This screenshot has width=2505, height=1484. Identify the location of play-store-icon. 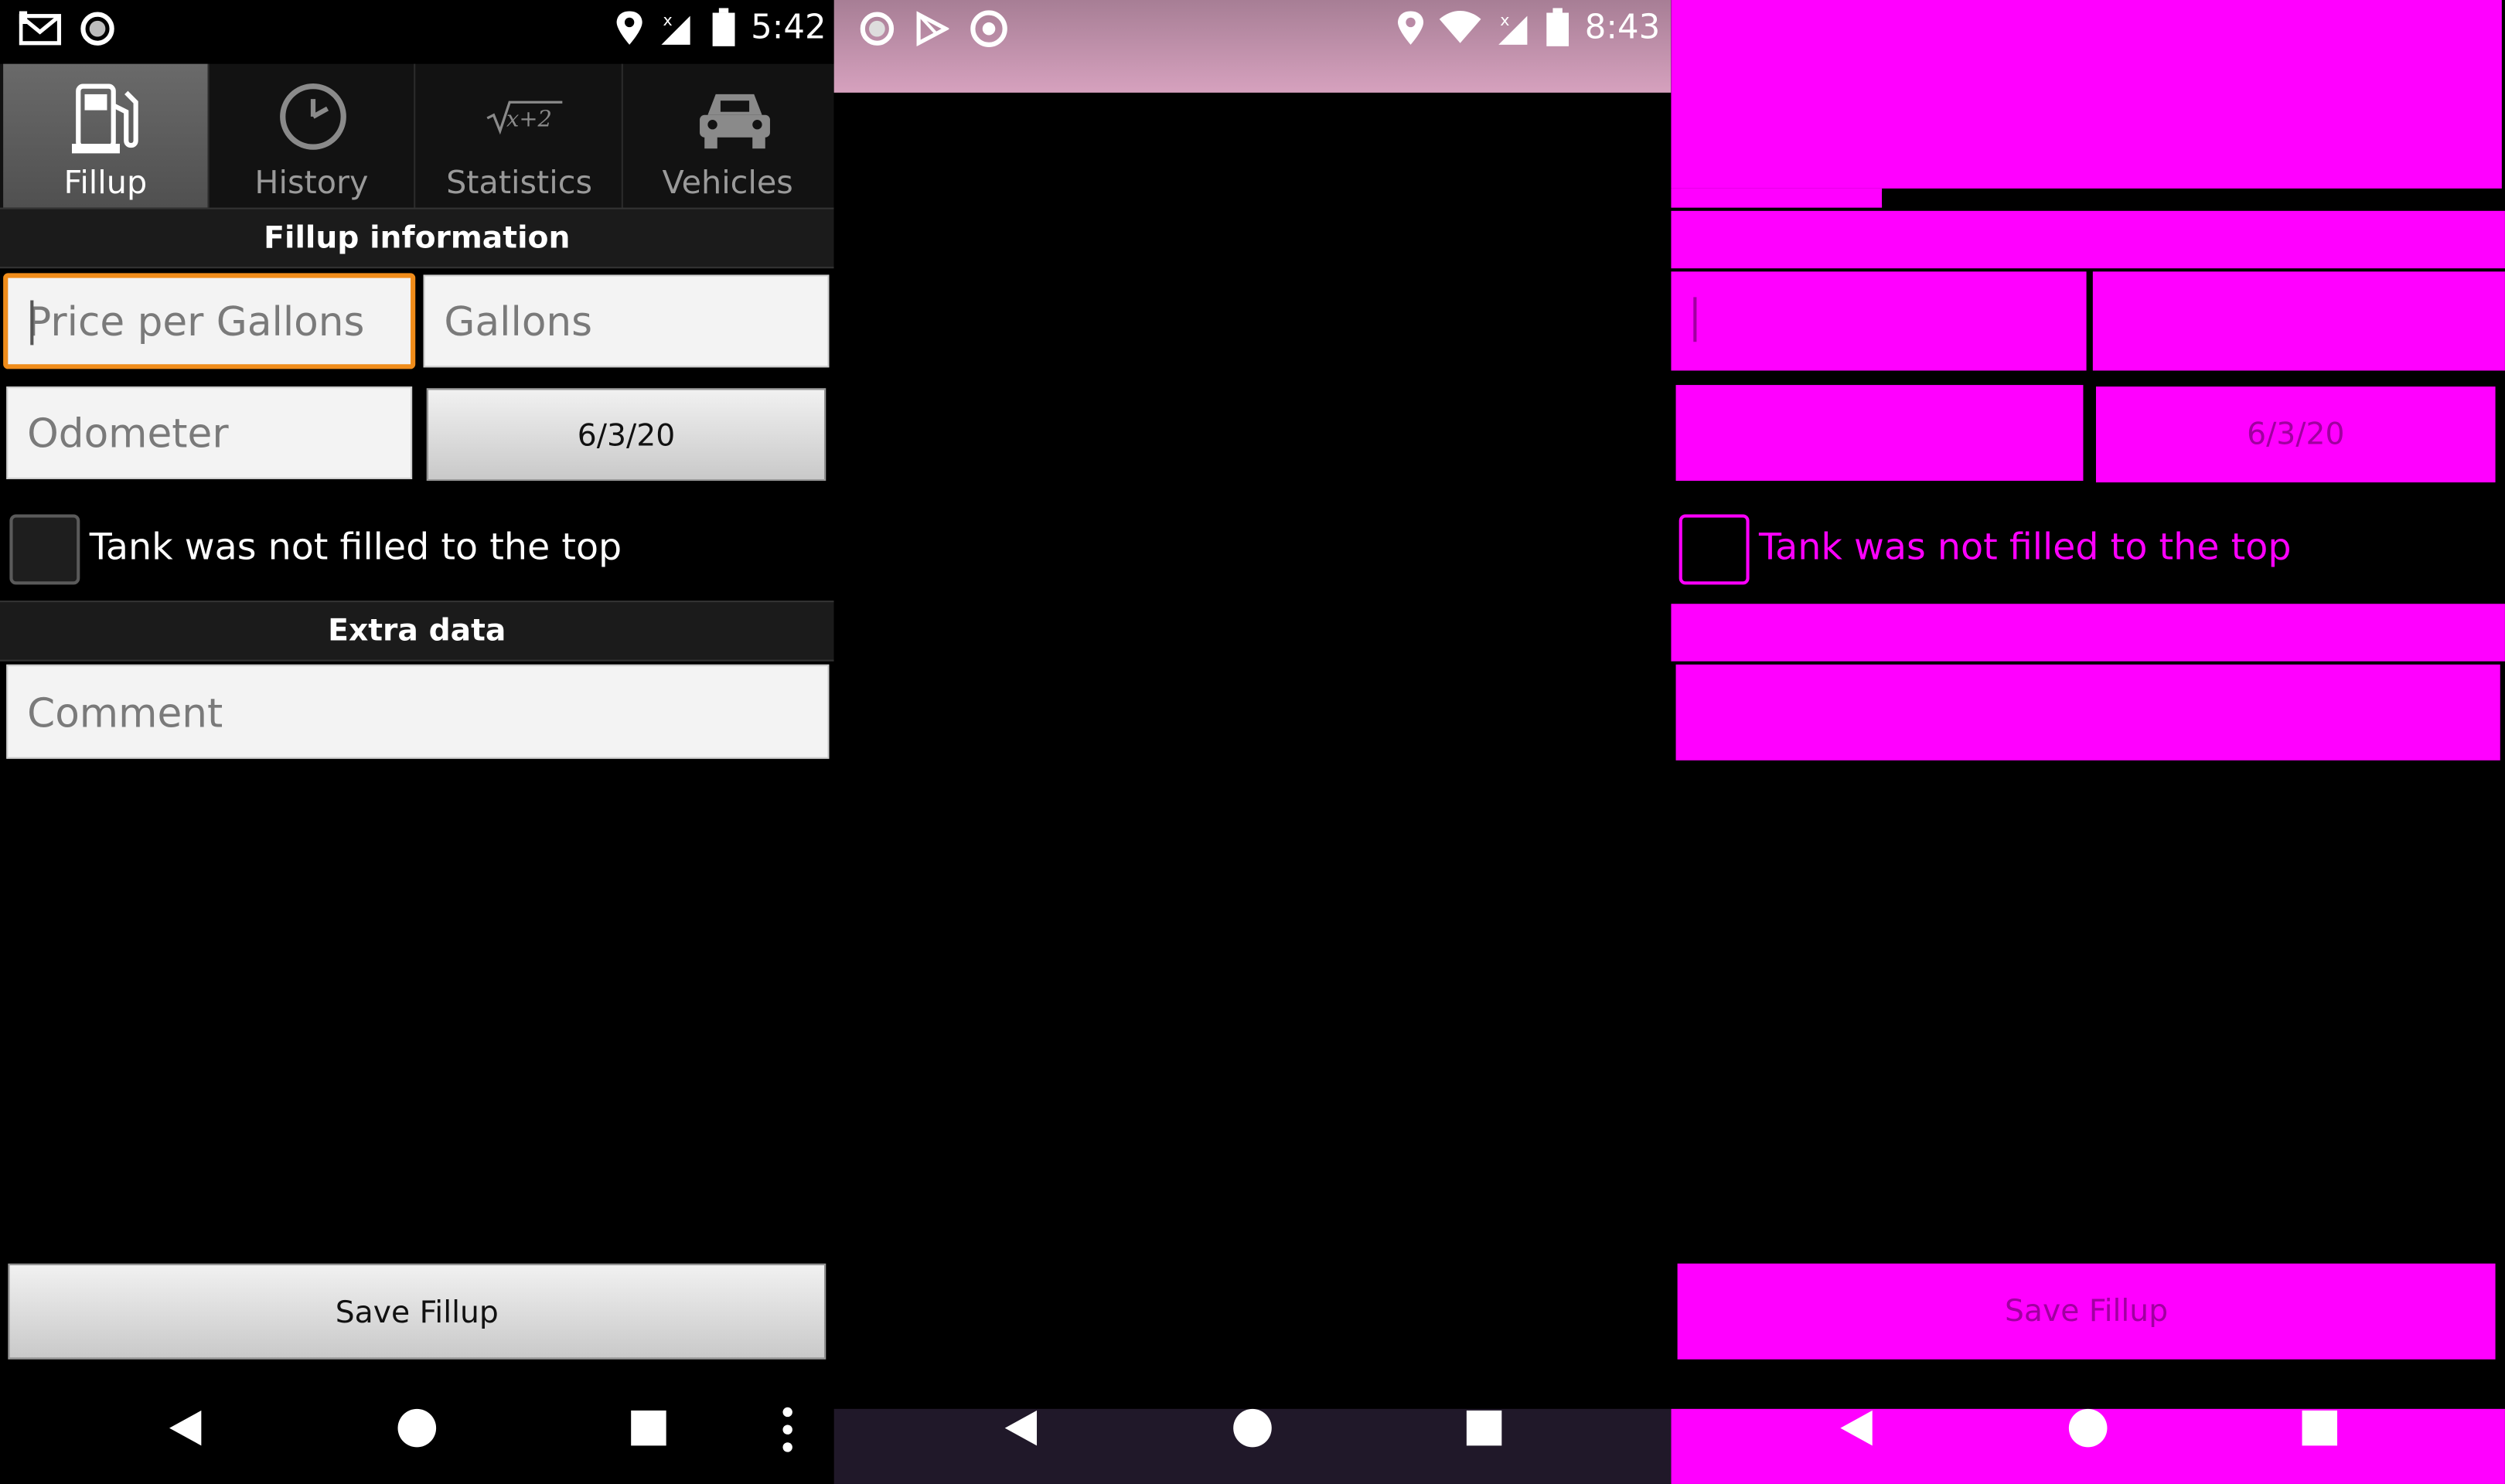
(933, 28).